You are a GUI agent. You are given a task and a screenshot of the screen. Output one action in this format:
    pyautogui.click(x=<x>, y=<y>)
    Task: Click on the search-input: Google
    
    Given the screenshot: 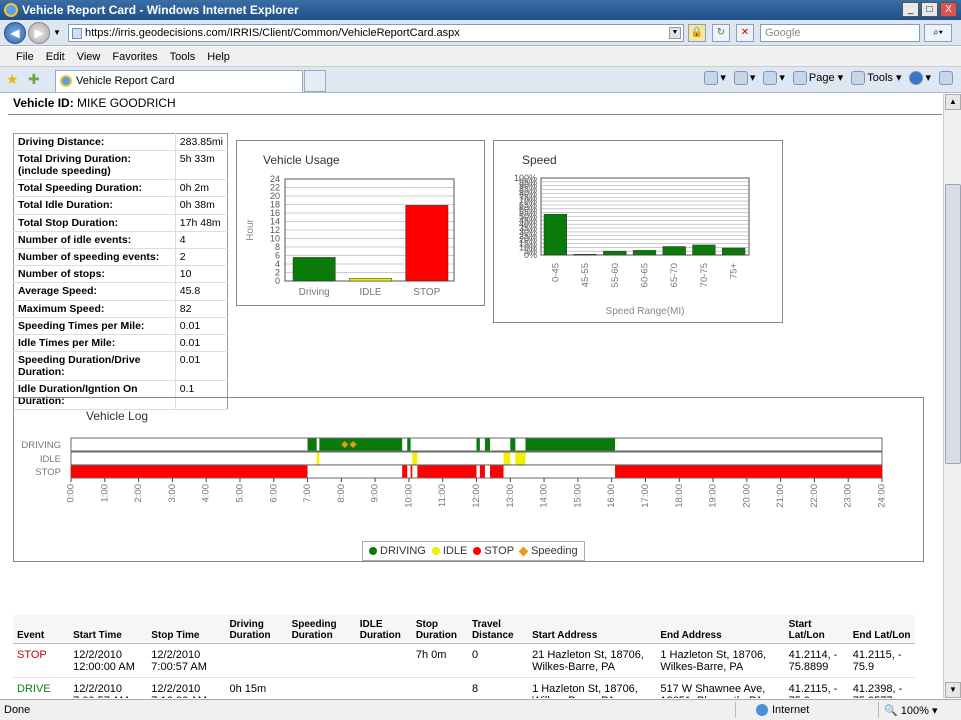 What is the action you would take?
    pyautogui.click(x=840, y=33)
    